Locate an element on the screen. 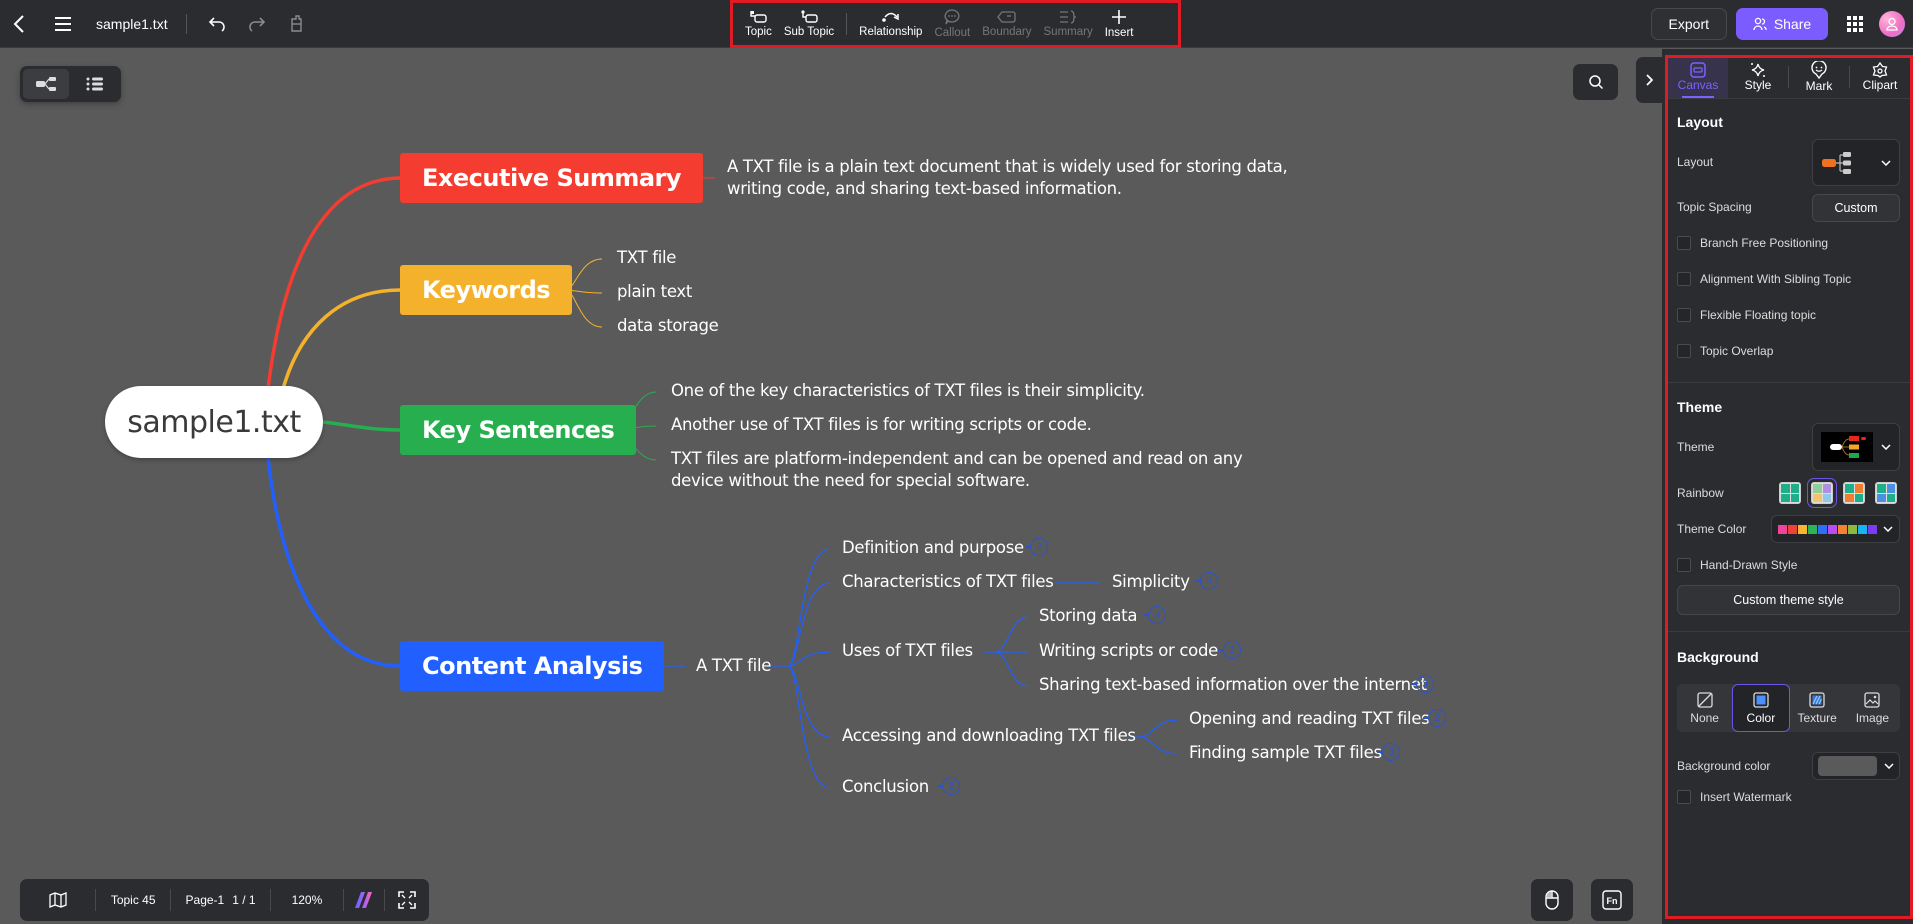  subtopic-uses: Uses of TXT files is located at coordinates (907, 651).